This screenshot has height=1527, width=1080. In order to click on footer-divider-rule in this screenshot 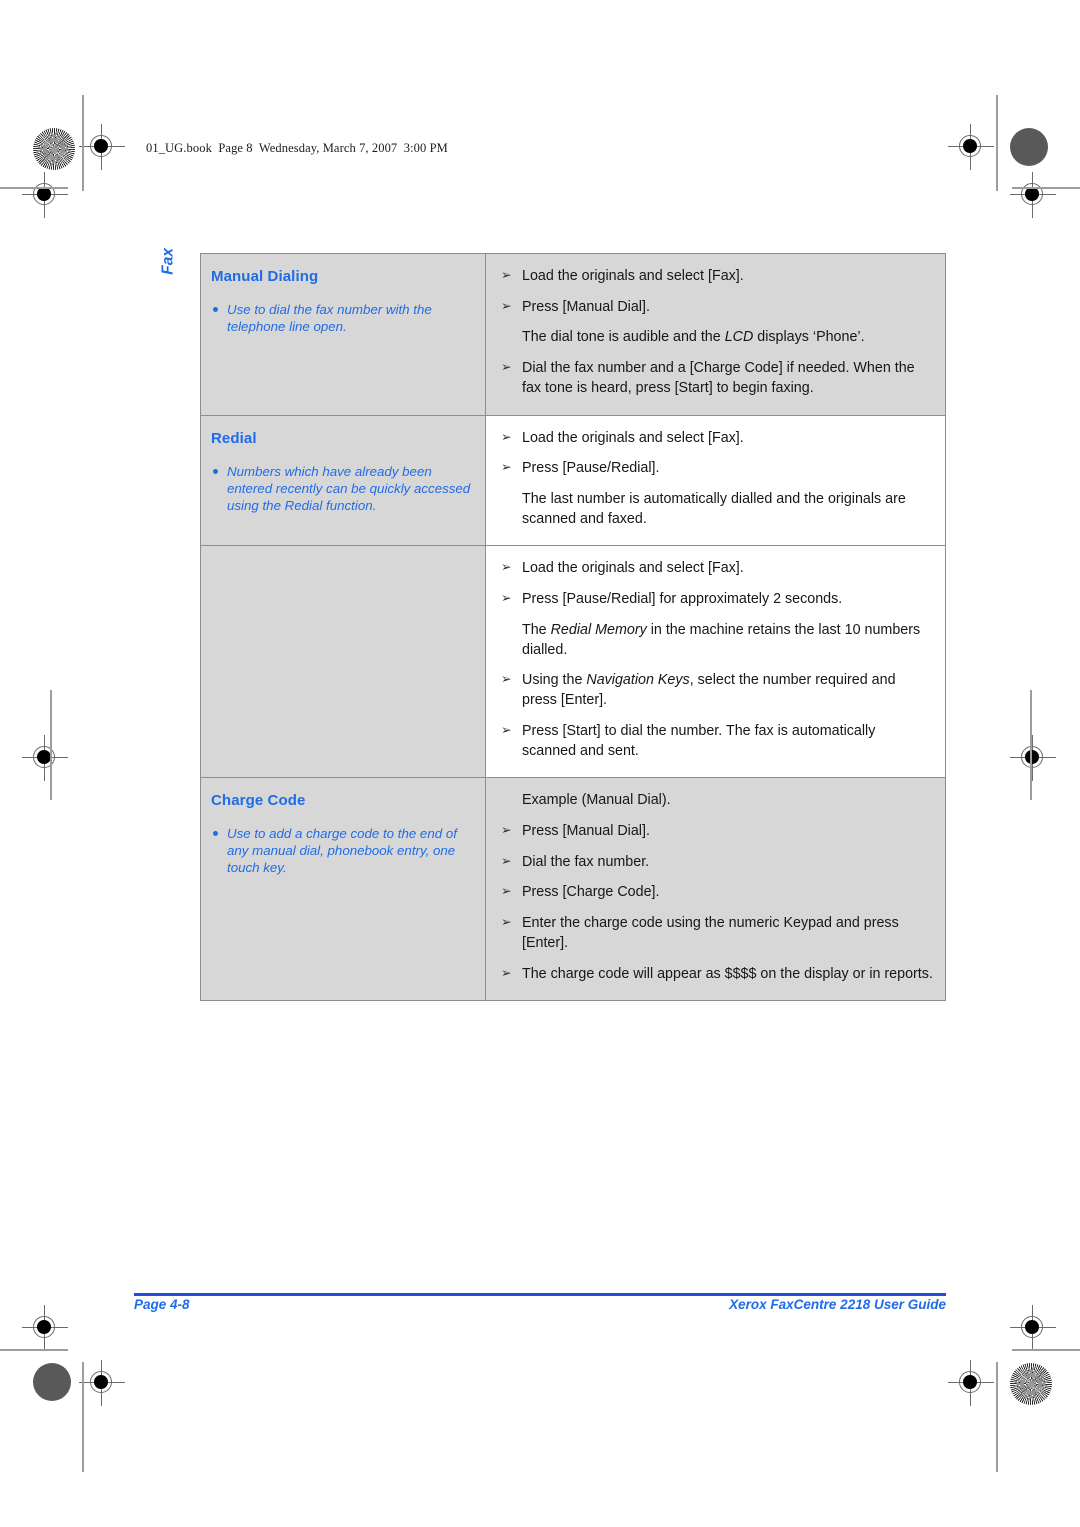, I will do `click(540, 1294)`.